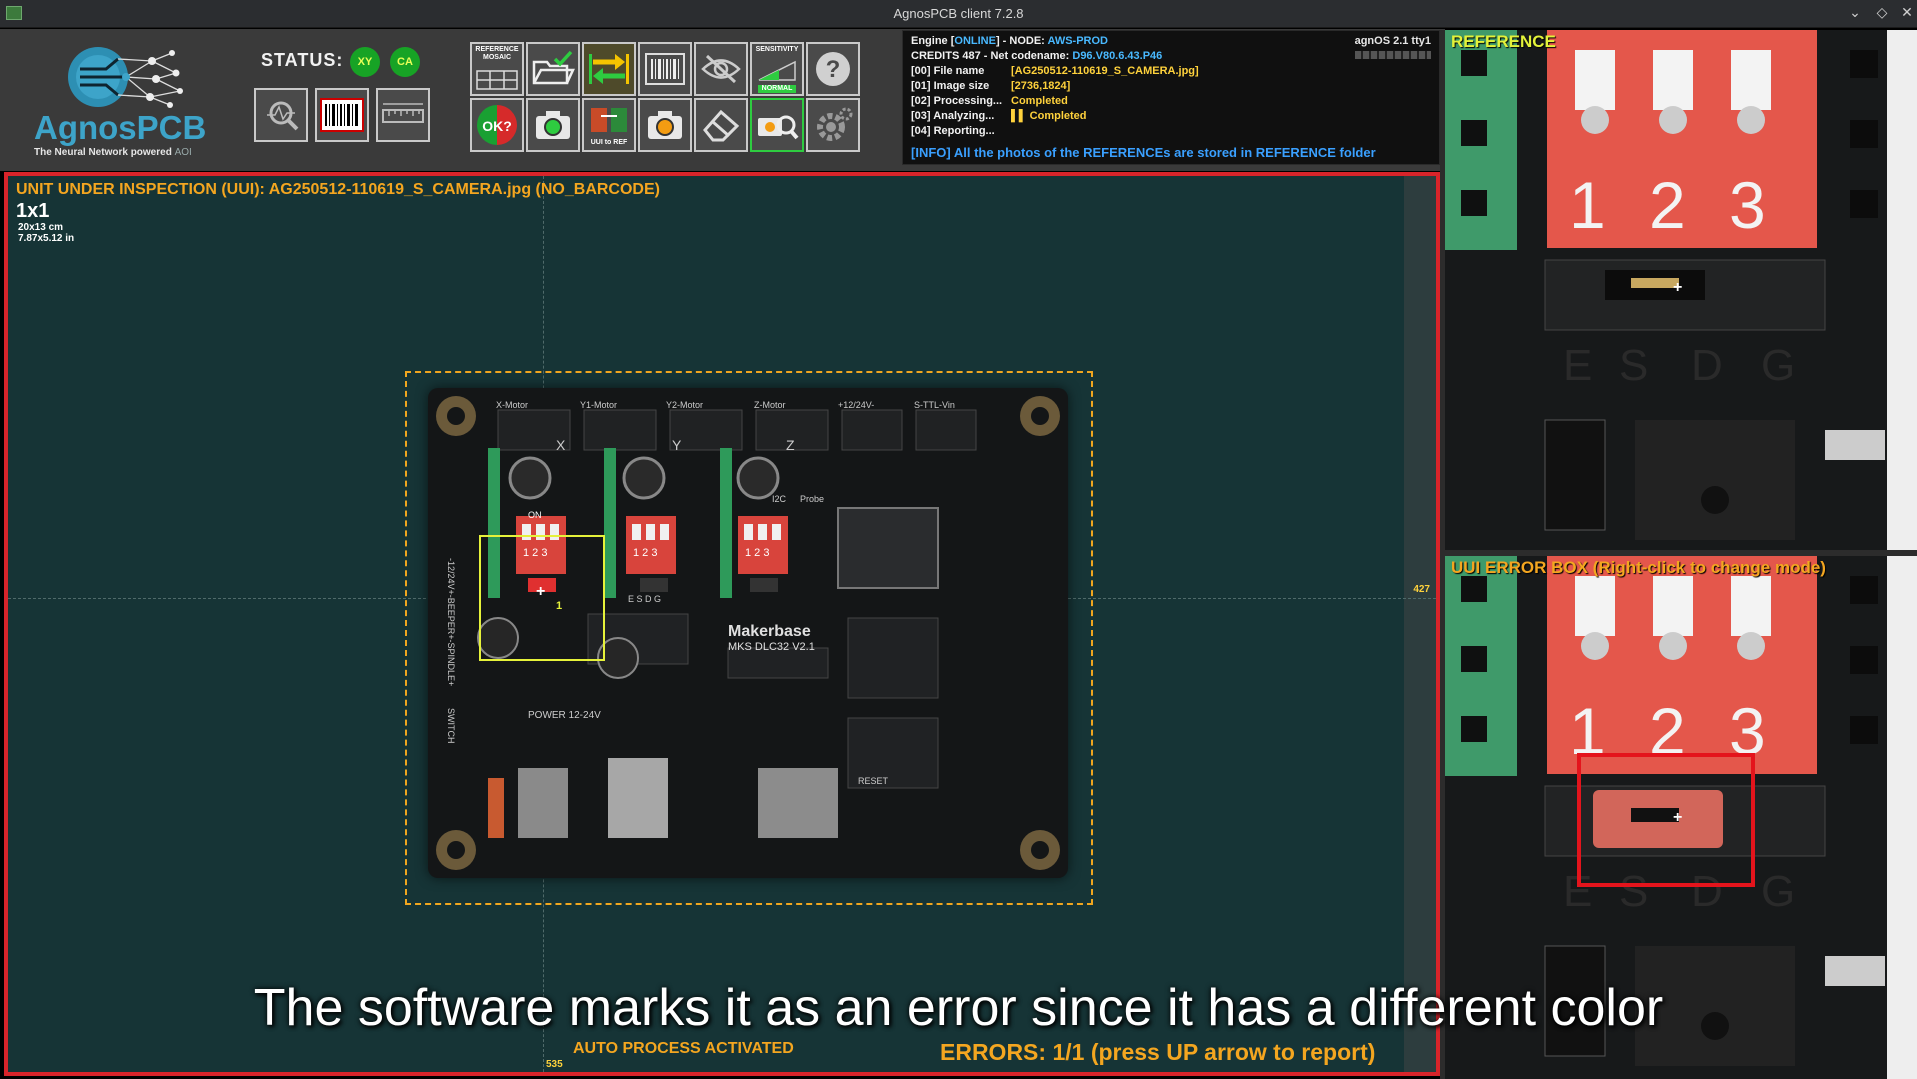 The image size is (1917, 1079). What do you see at coordinates (405, 62) in the screenshot?
I see `status-badge-ca: CA` at bounding box center [405, 62].